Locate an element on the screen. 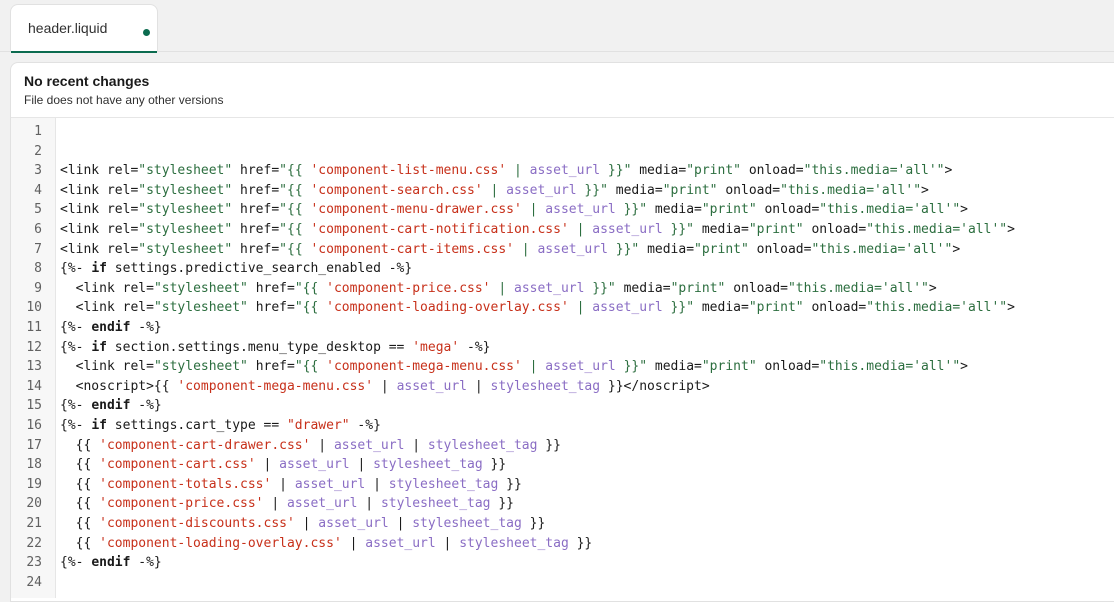  line-number: 1 is located at coordinates (38, 131).